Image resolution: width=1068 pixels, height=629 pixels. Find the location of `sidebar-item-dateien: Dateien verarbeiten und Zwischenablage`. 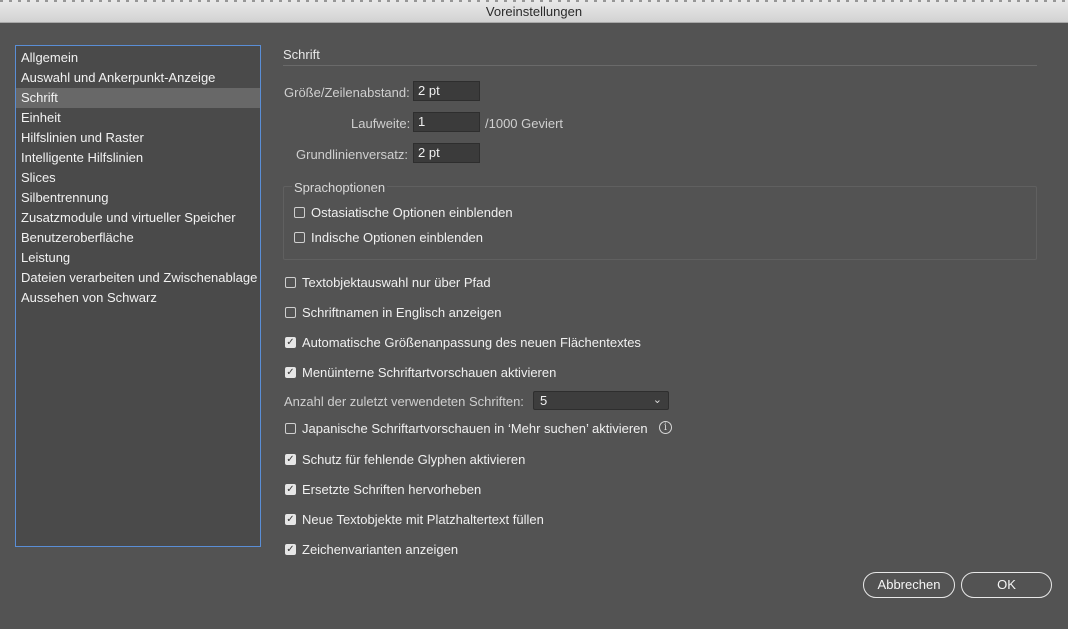

sidebar-item-dateien: Dateien verarbeiten und Zwischenablage is located at coordinates (138, 278).